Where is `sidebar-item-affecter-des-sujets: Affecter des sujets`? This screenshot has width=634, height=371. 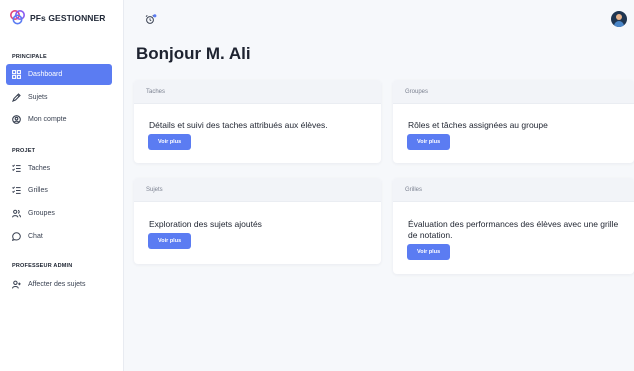 sidebar-item-affecter-des-sujets: Affecter des sujets is located at coordinates (59, 284).